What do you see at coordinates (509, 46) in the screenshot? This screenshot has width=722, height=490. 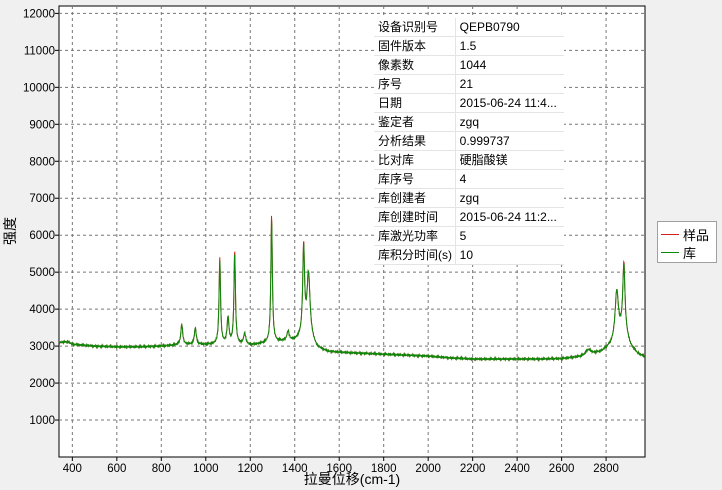 I see `info-value: 1.5` at bounding box center [509, 46].